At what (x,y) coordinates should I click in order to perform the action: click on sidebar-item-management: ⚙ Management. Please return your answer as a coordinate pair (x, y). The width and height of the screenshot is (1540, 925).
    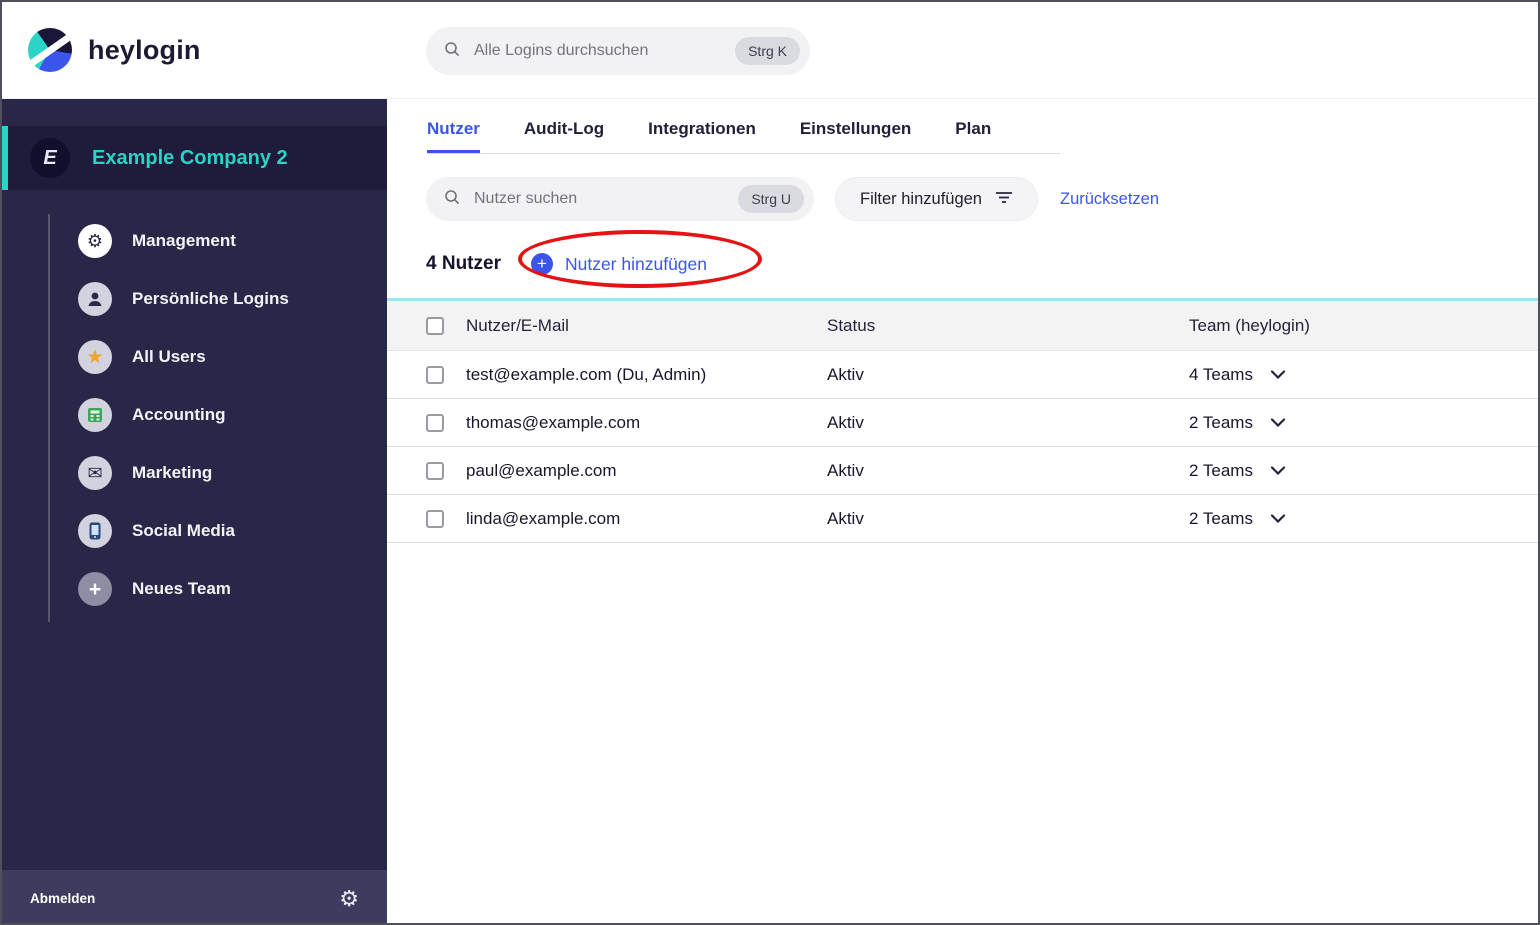
    Looking at the image, I should click on (194, 241).